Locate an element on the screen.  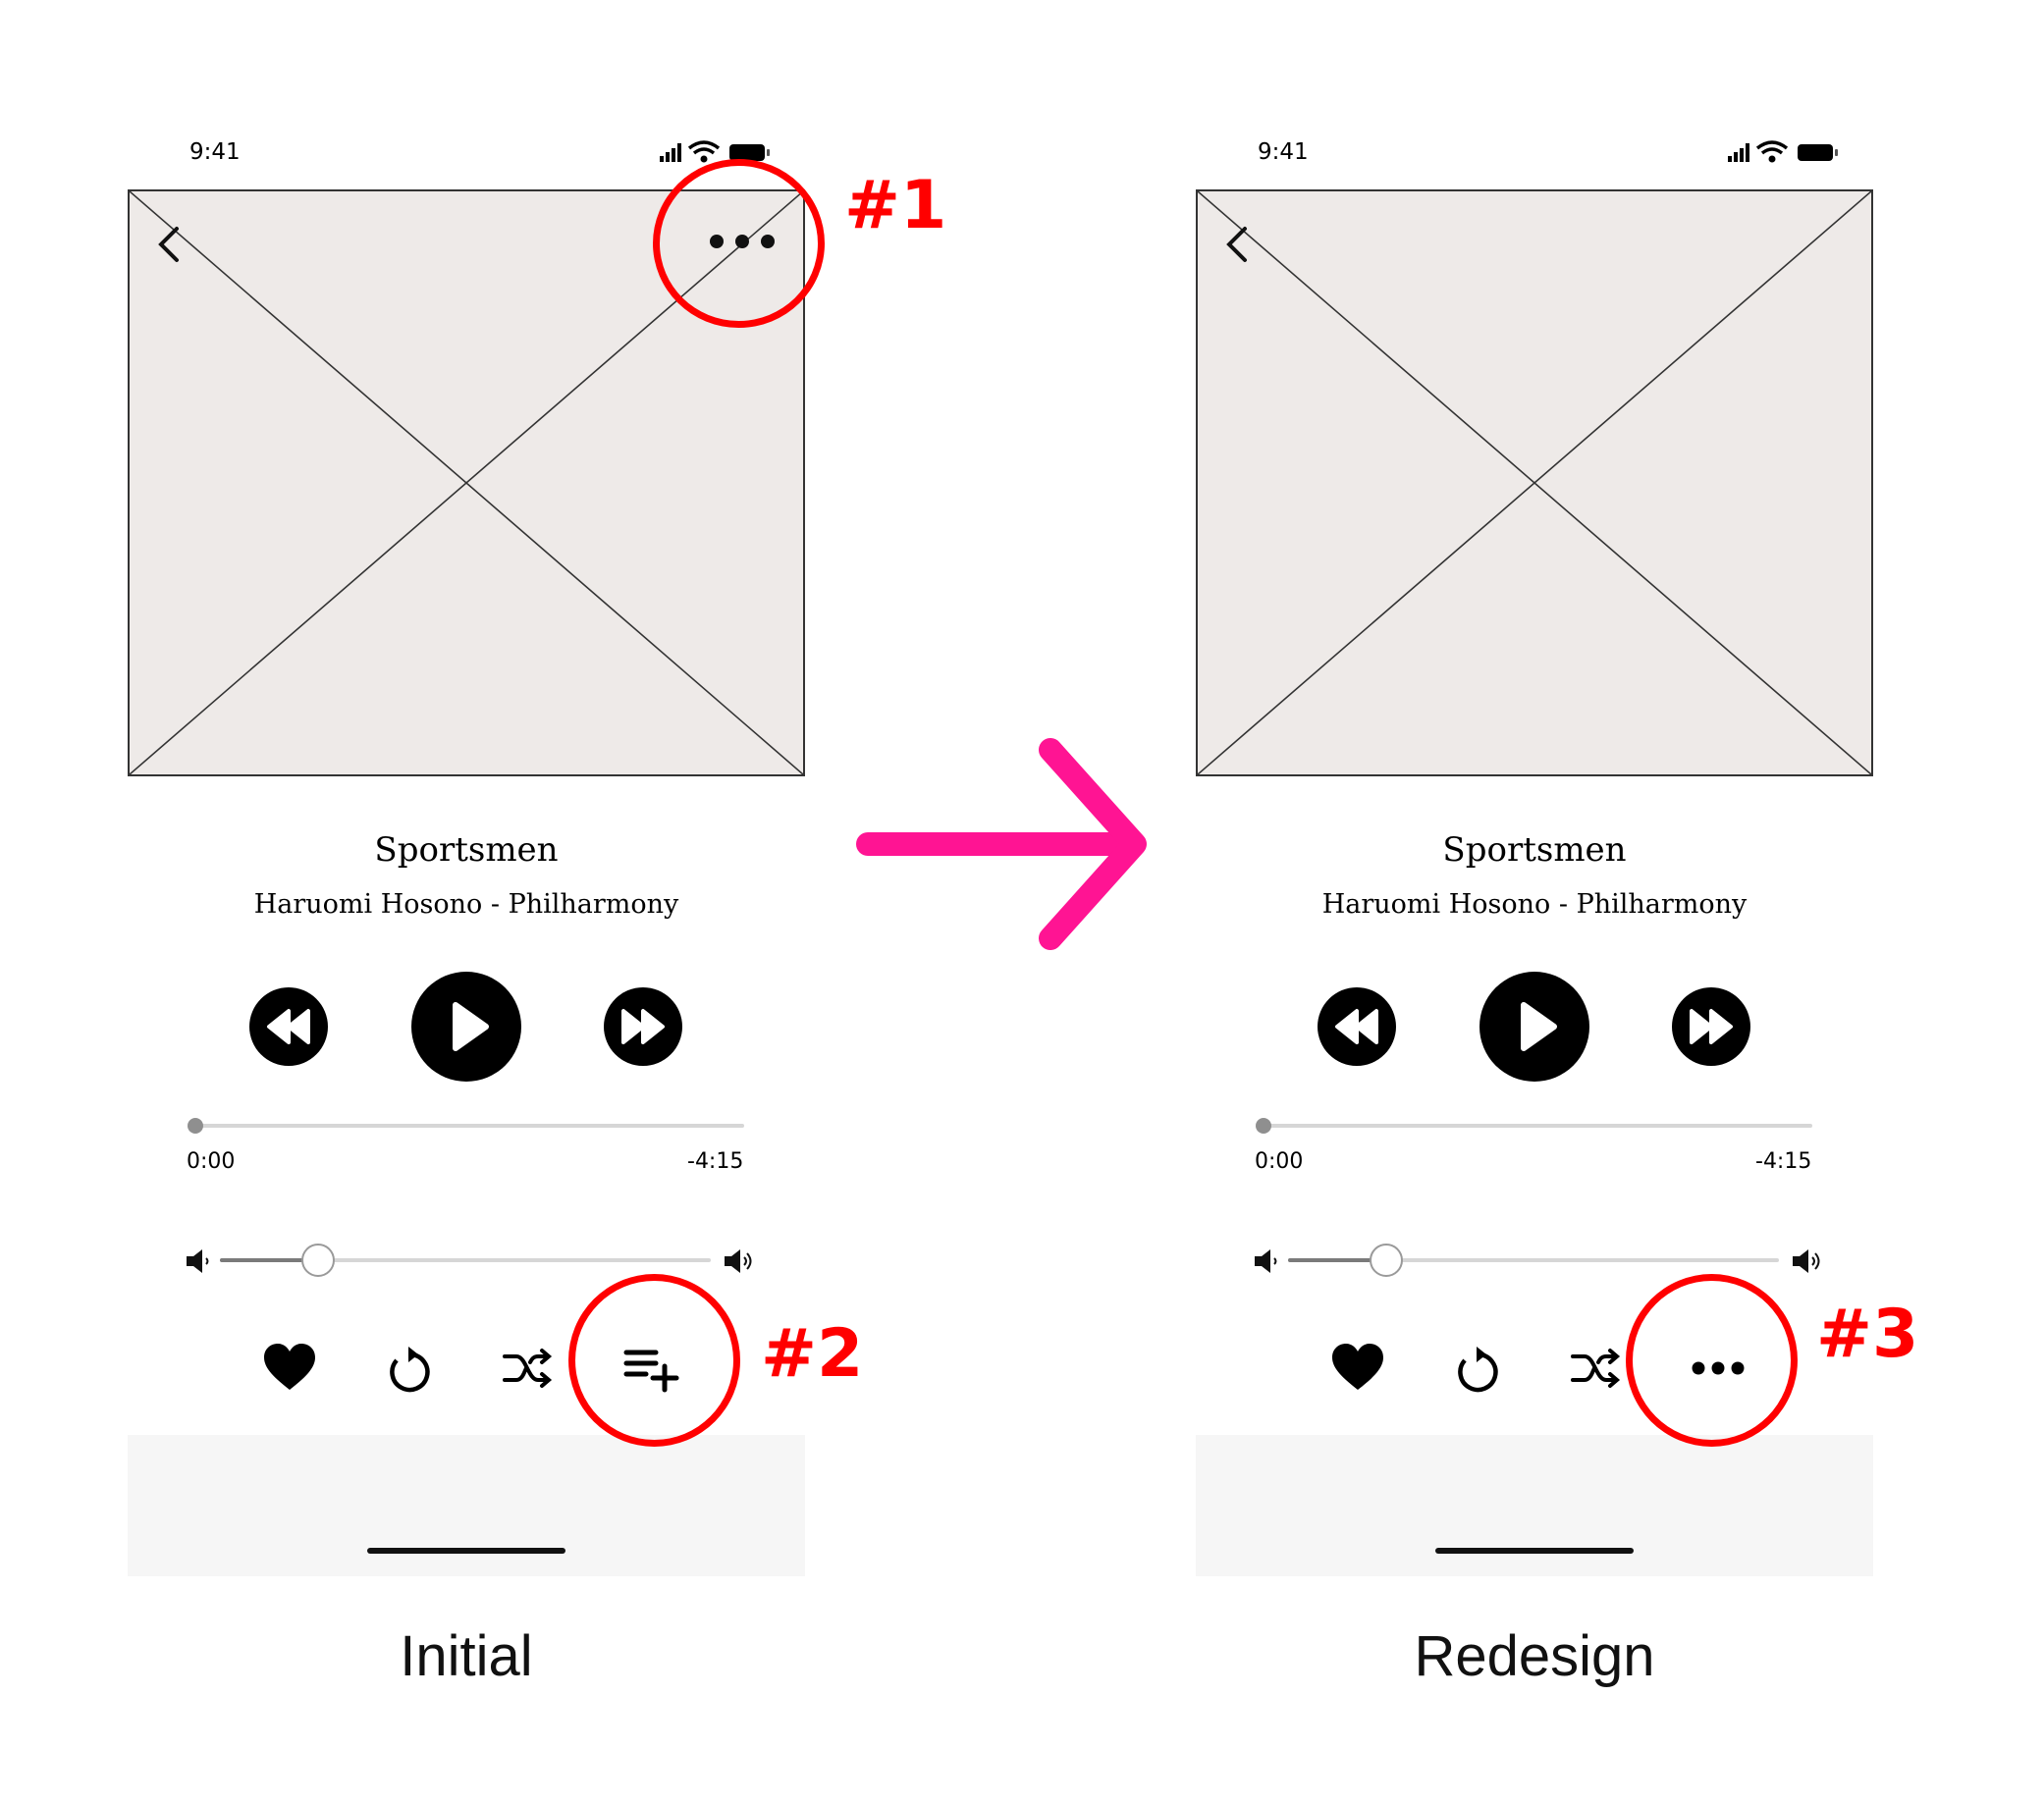
album-artwork-placeholder is located at coordinates (1534, 482).